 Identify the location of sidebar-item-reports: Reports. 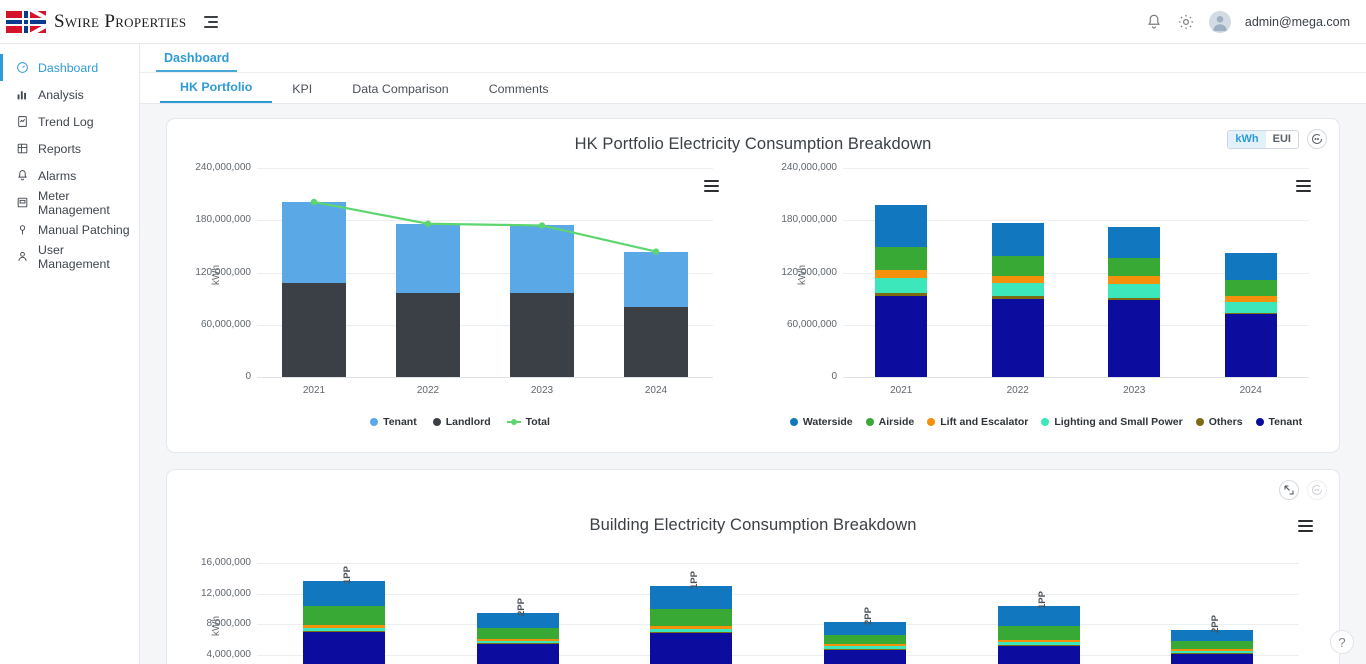
(69, 148).